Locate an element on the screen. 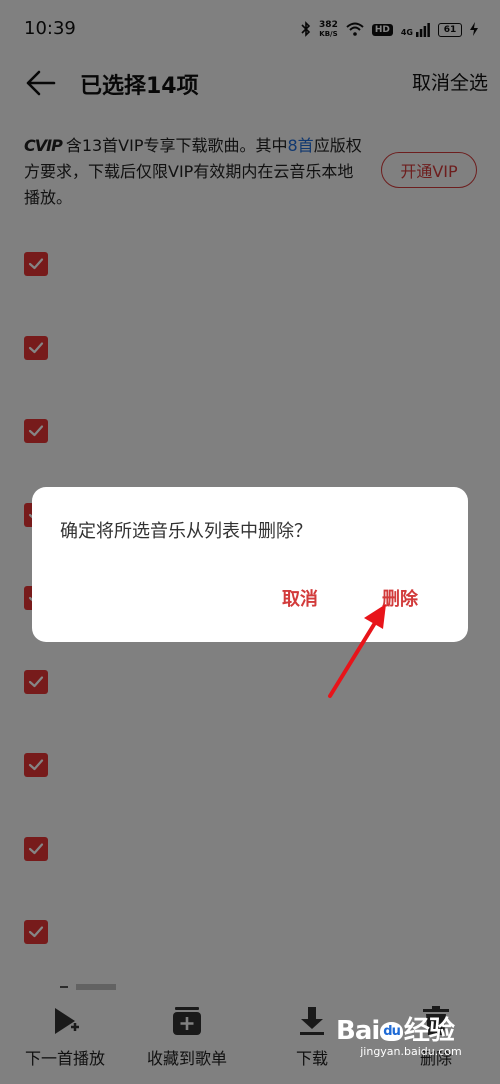  baidu-jingyan-watermark: Bai du 经验 jingyan.baidu.com is located at coordinates (411, 1040).